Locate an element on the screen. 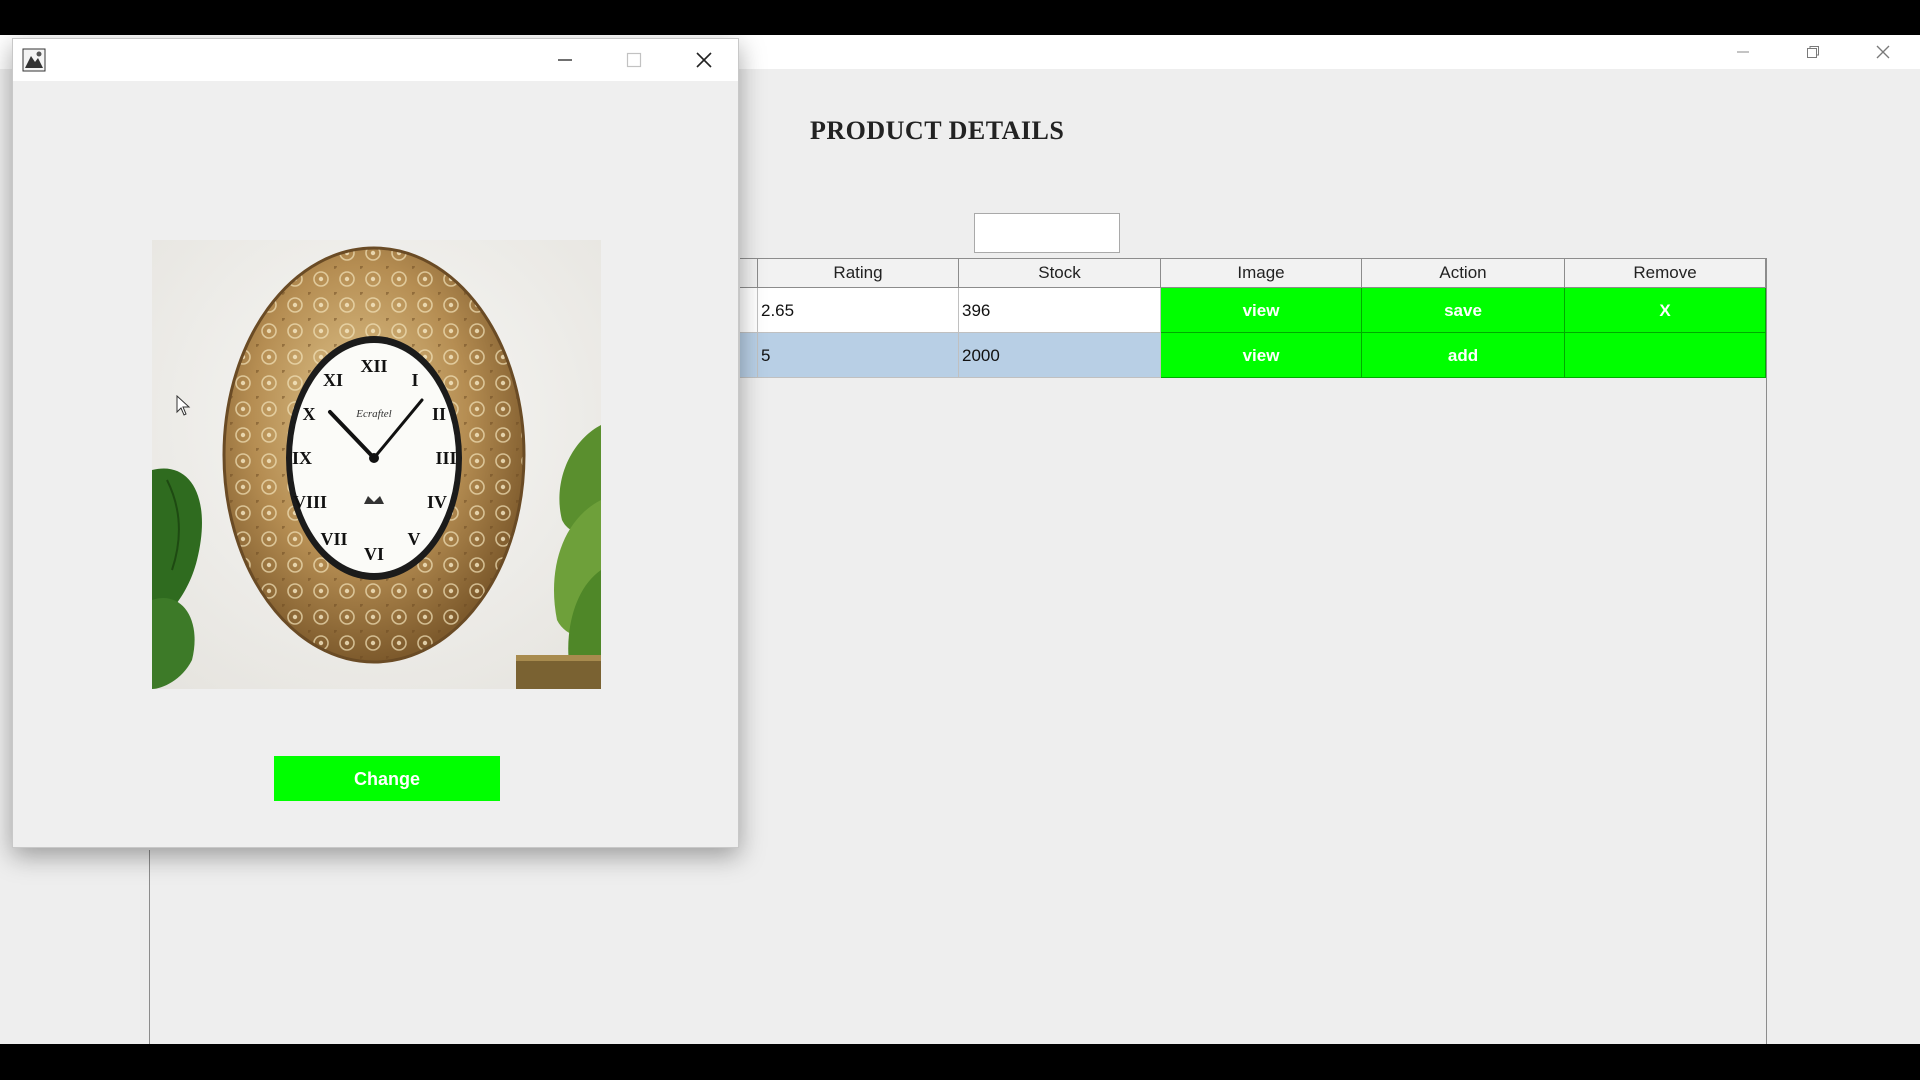 The width and height of the screenshot is (1920, 1080). restore-icon is located at coordinates (1813, 52).